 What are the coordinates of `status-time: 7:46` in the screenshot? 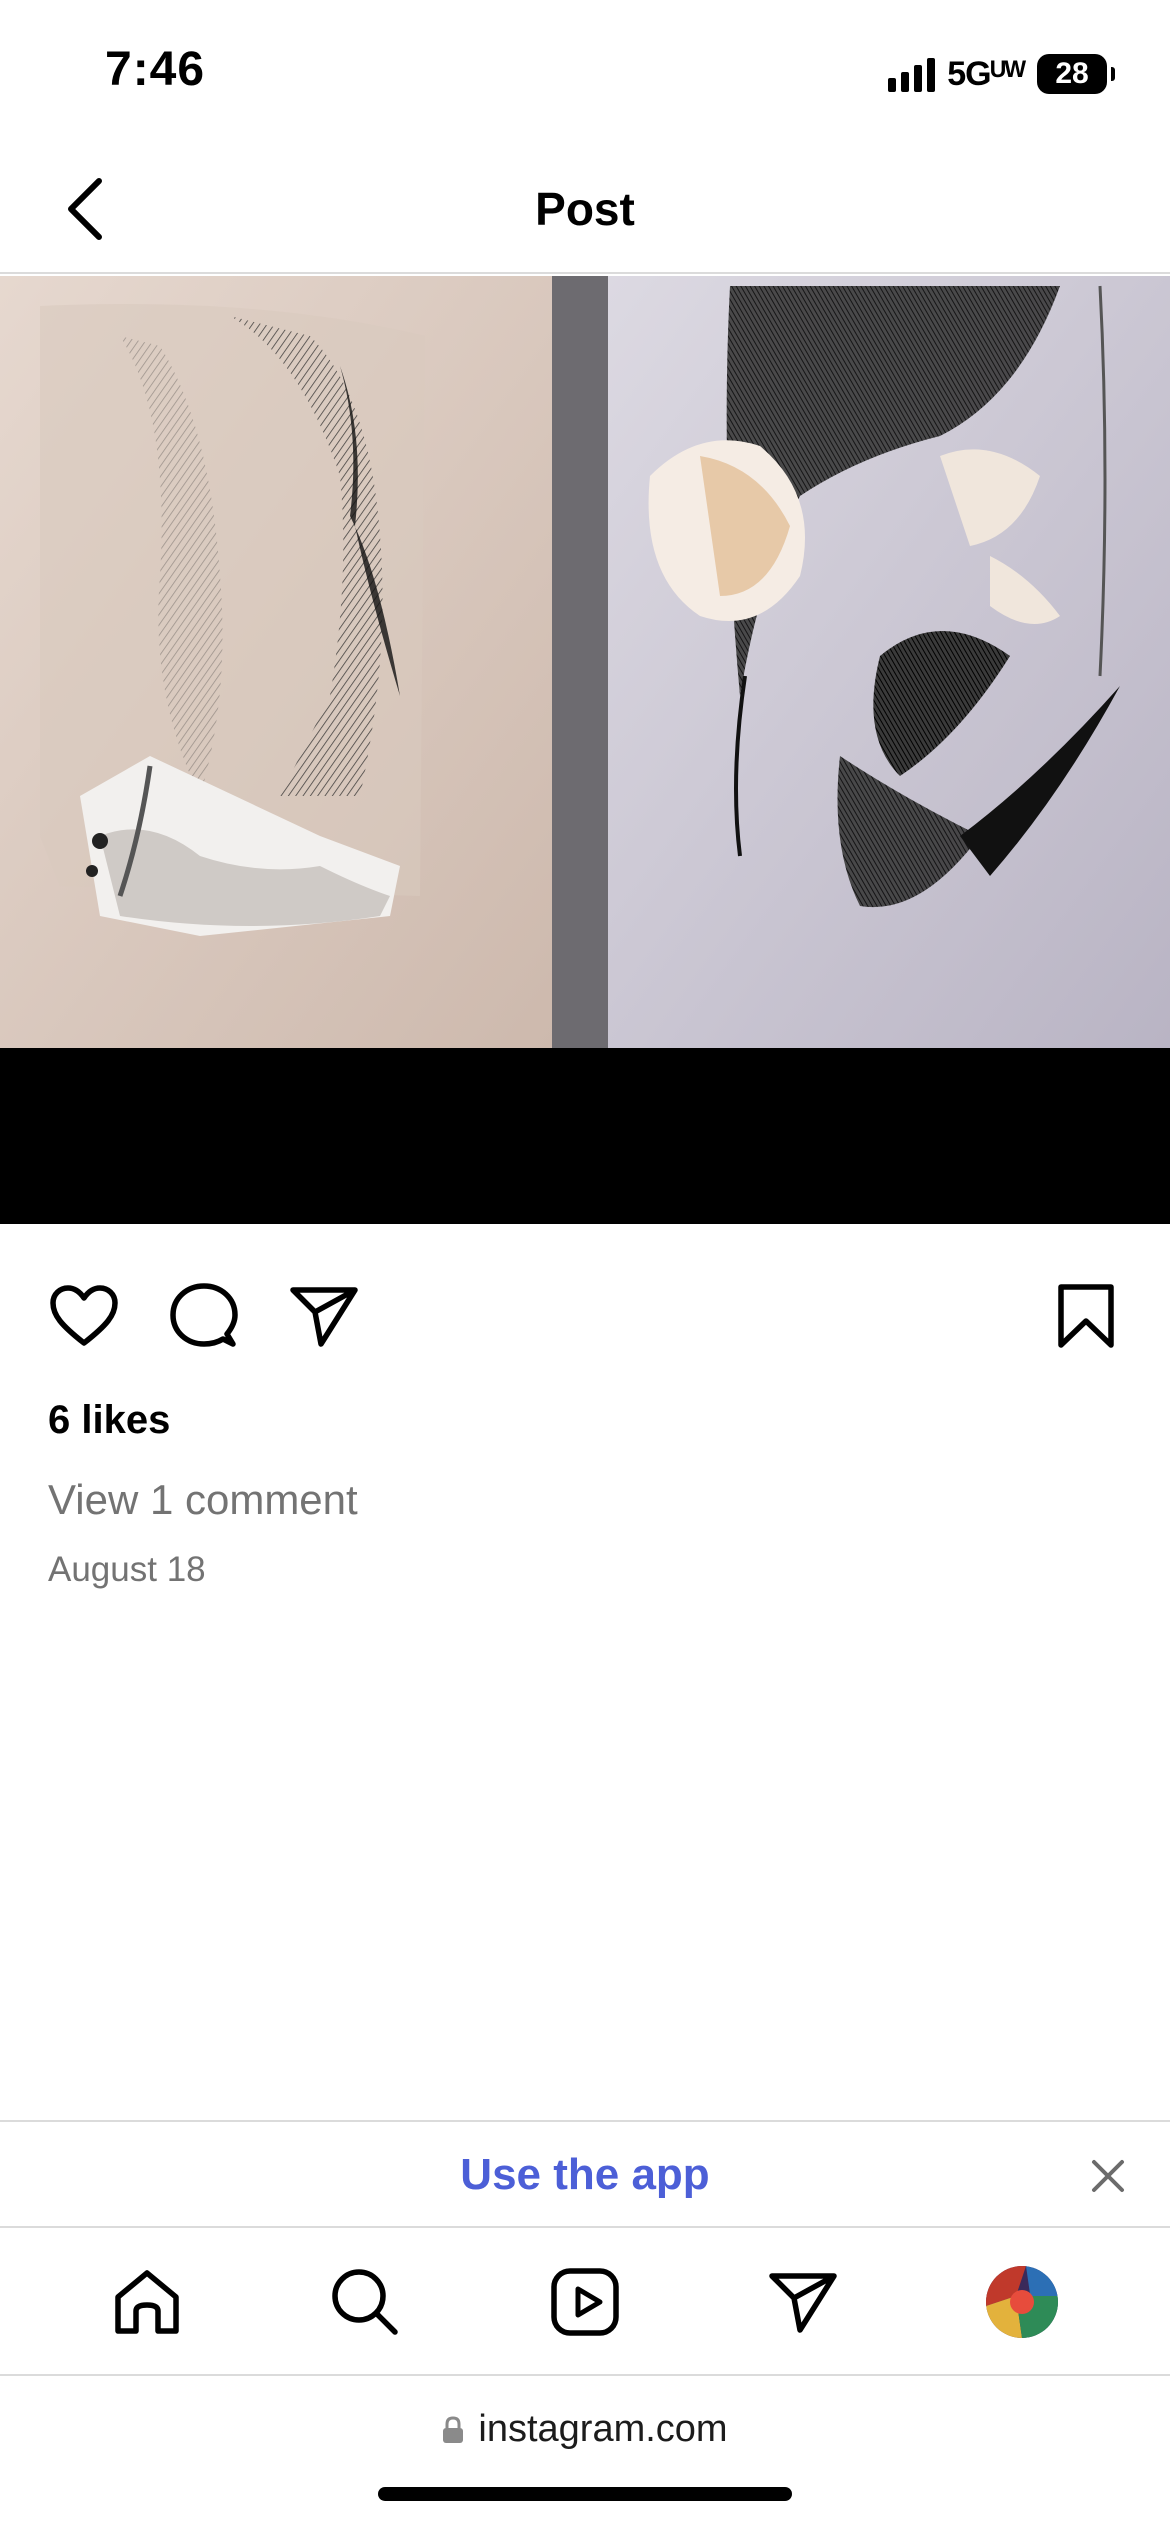 It's located at (155, 69).